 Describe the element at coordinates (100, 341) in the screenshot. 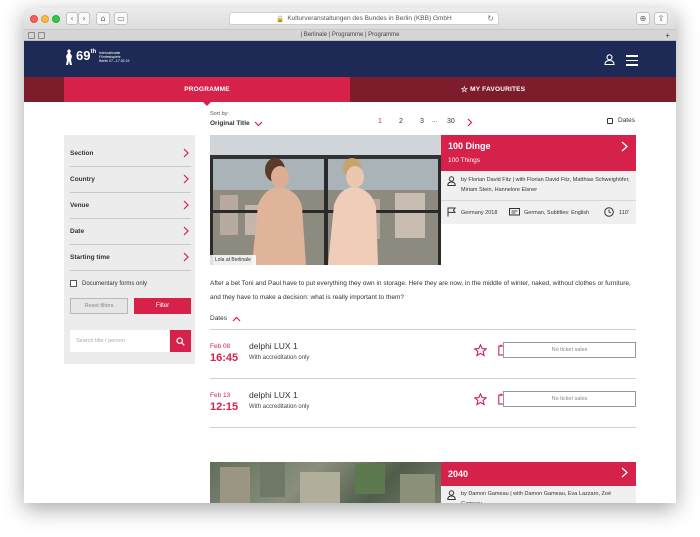

I see `search-placeholder: Search title / person` at that location.